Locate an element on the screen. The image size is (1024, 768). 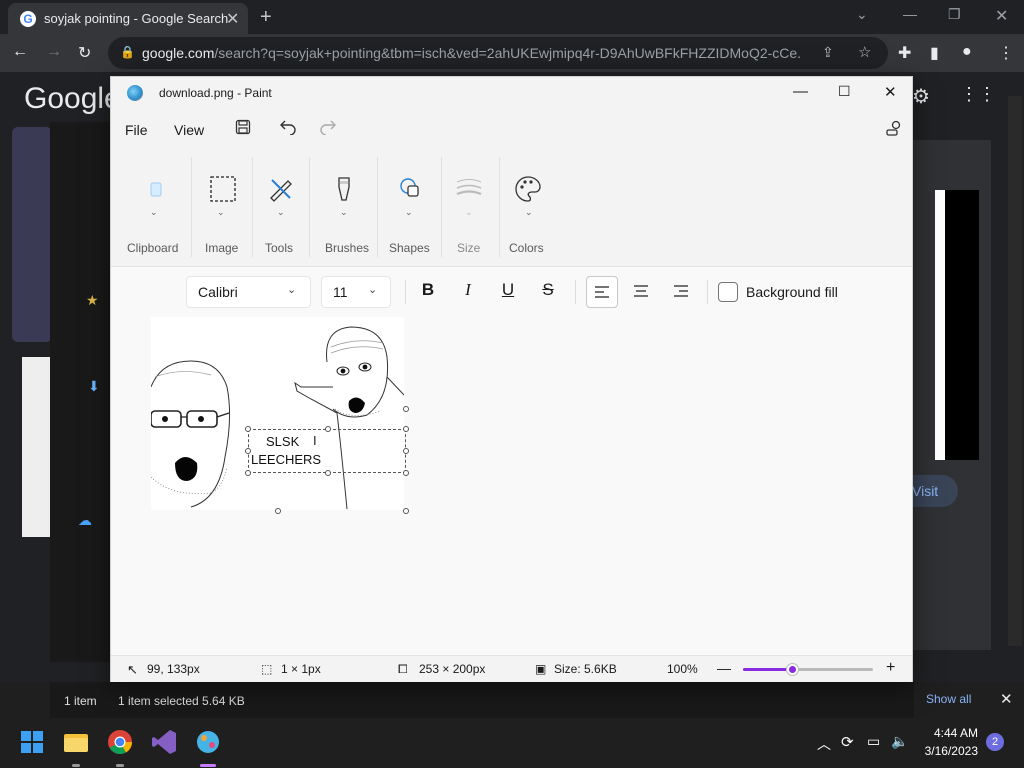
underline-button: U is located at coordinates (508, 293).